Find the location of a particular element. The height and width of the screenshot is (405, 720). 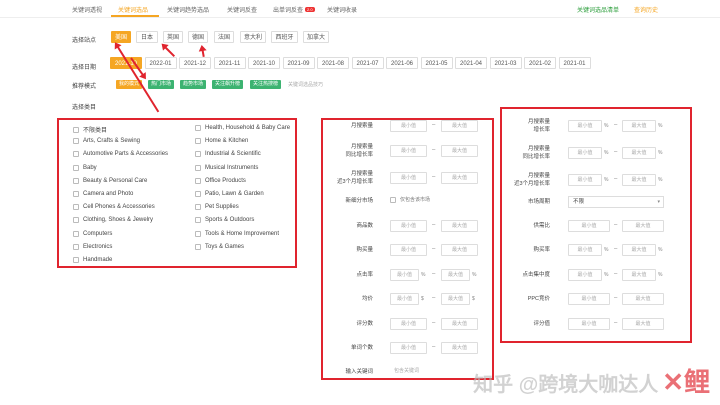

date-option: 2021-01 is located at coordinates (574, 63).